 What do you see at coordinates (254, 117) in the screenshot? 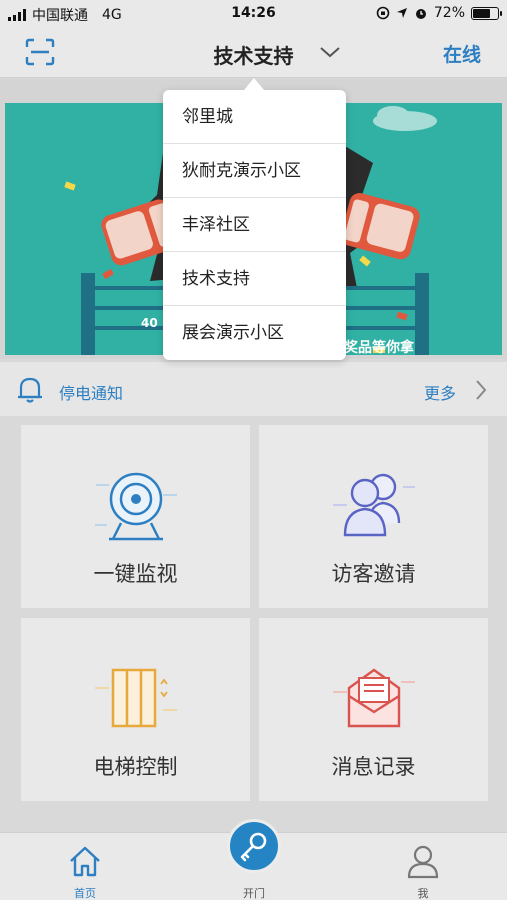
I see `dropdown-item: 邻里城` at bounding box center [254, 117].